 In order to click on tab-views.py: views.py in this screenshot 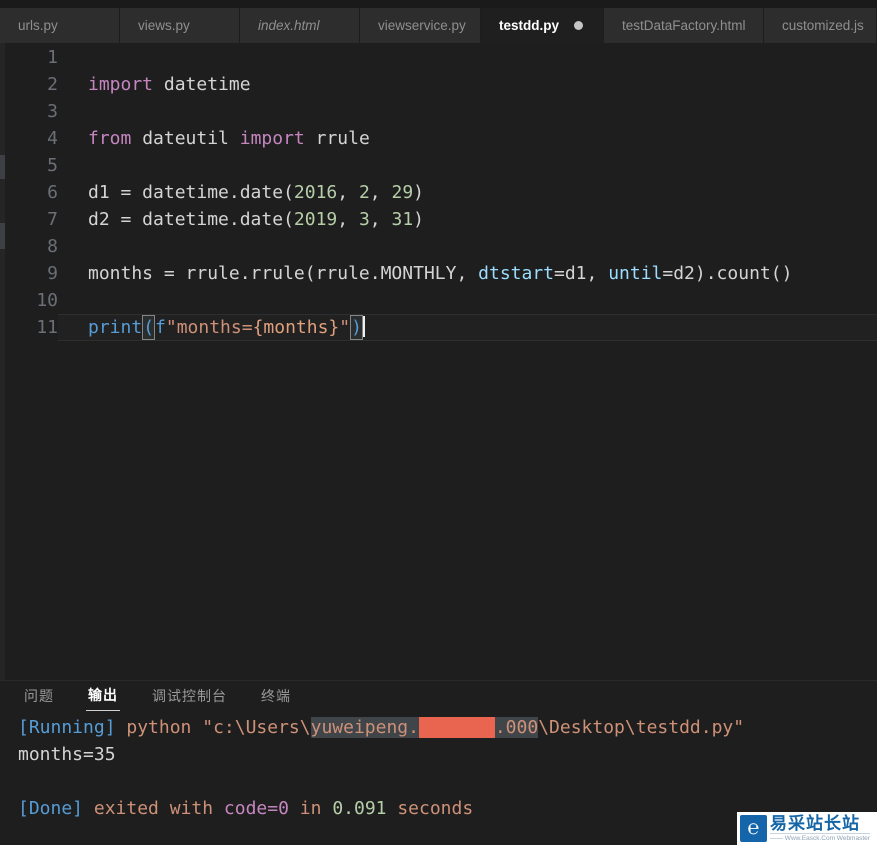, I will do `click(180, 25)`.